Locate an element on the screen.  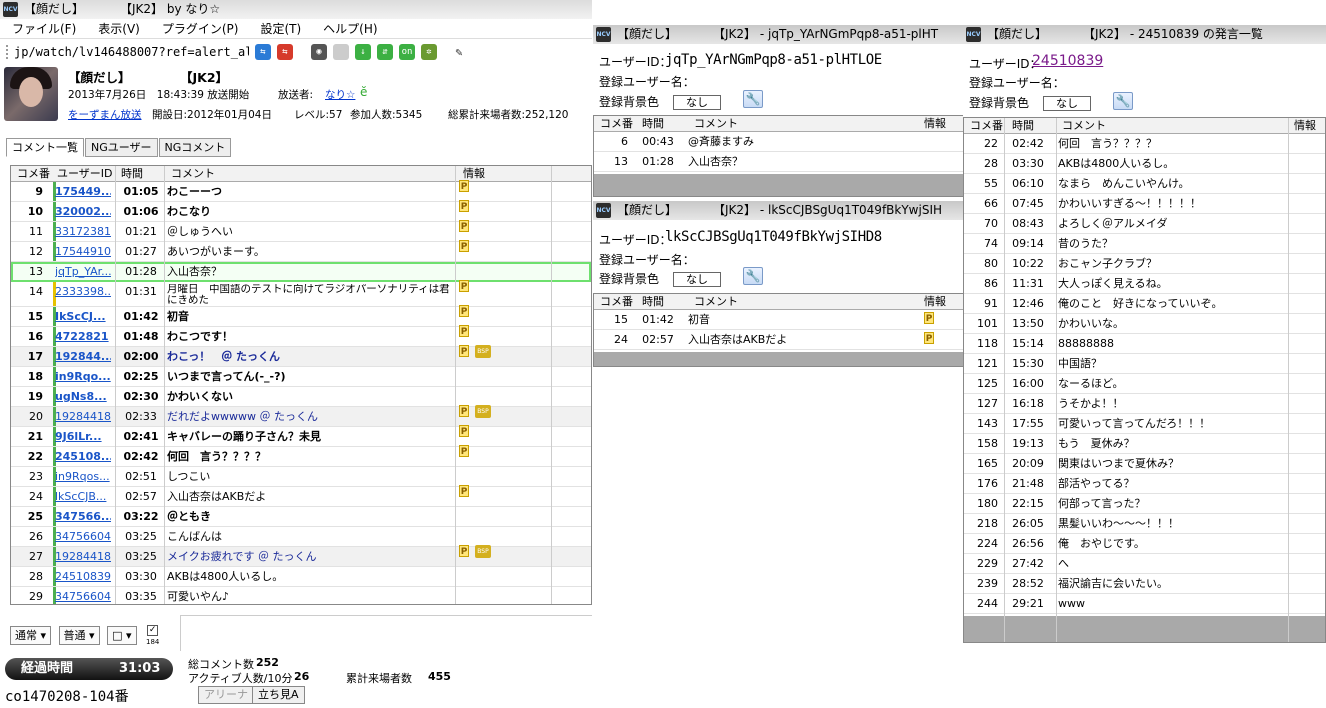
table-row: 15 IkScCJ... 01:42 初音 P is located at coordinates (301, 316).